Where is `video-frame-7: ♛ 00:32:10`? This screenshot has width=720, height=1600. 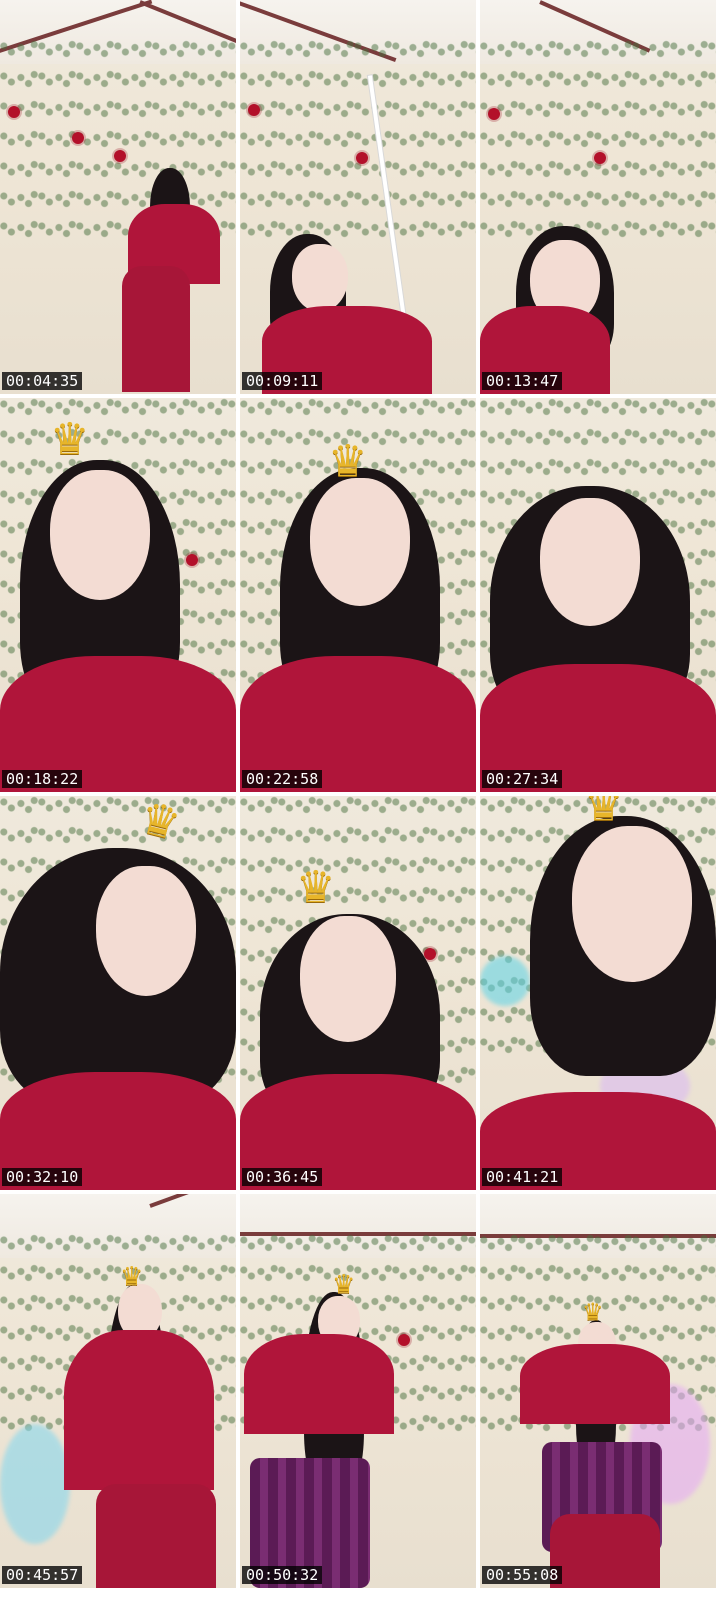
video-frame-7: ♛ 00:32:10 is located at coordinates (118, 993).